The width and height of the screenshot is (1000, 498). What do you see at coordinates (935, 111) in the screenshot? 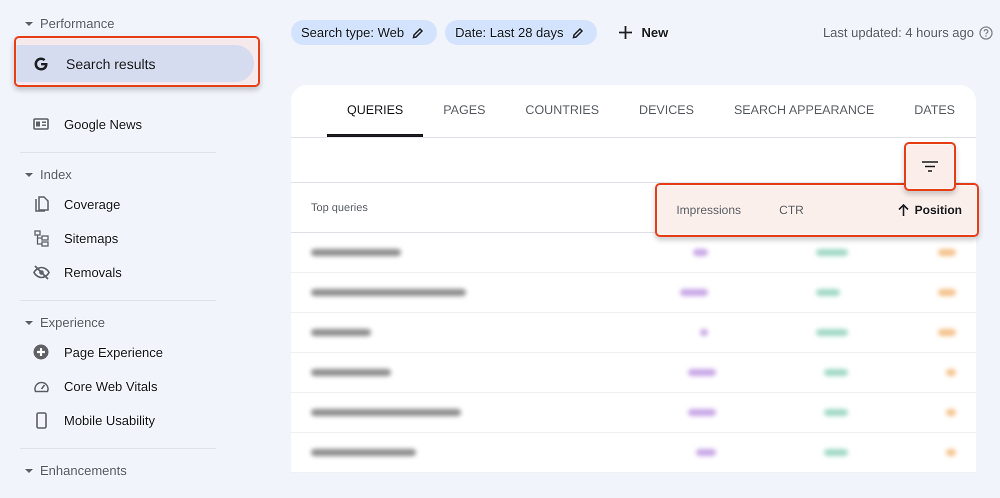
I see `tab: DATES` at bounding box center [935, 111].